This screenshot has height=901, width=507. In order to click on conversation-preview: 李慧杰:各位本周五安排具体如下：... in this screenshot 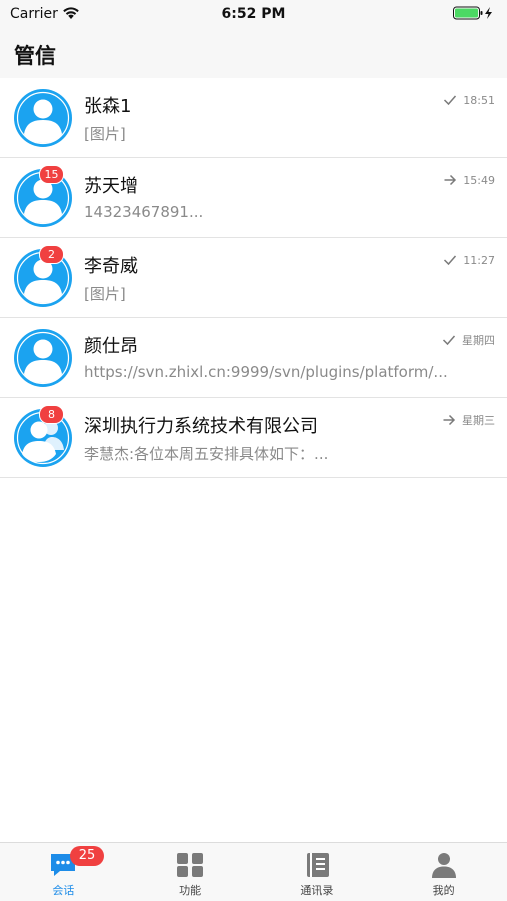, I will do `click(206, 454)`.